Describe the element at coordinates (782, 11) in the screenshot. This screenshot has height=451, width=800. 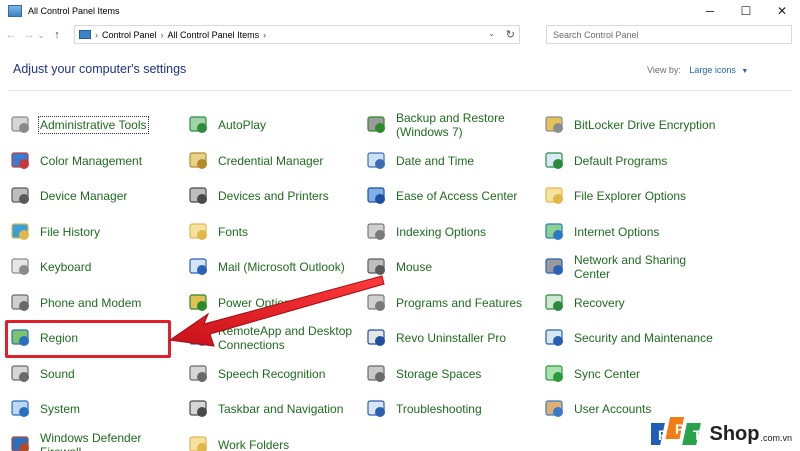
I see `close-button: ✕` at that location.